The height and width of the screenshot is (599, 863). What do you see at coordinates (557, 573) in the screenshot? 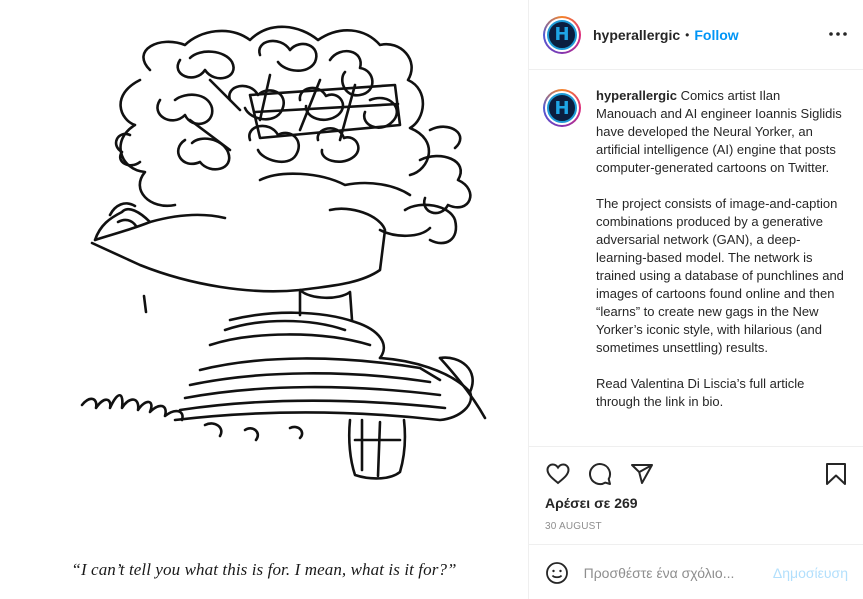
I see `smiley-icon` at bounding box center [557, 573].